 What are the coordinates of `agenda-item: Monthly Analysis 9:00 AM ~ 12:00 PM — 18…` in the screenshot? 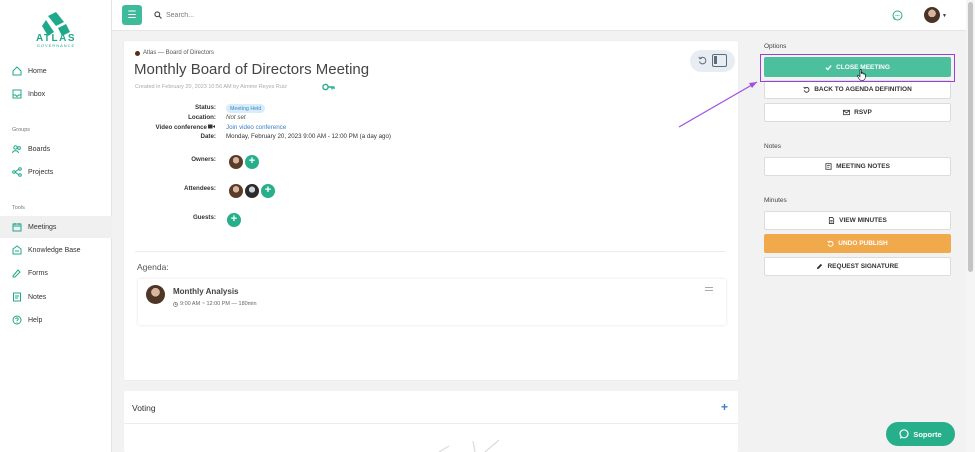 It's located at (432, 302).